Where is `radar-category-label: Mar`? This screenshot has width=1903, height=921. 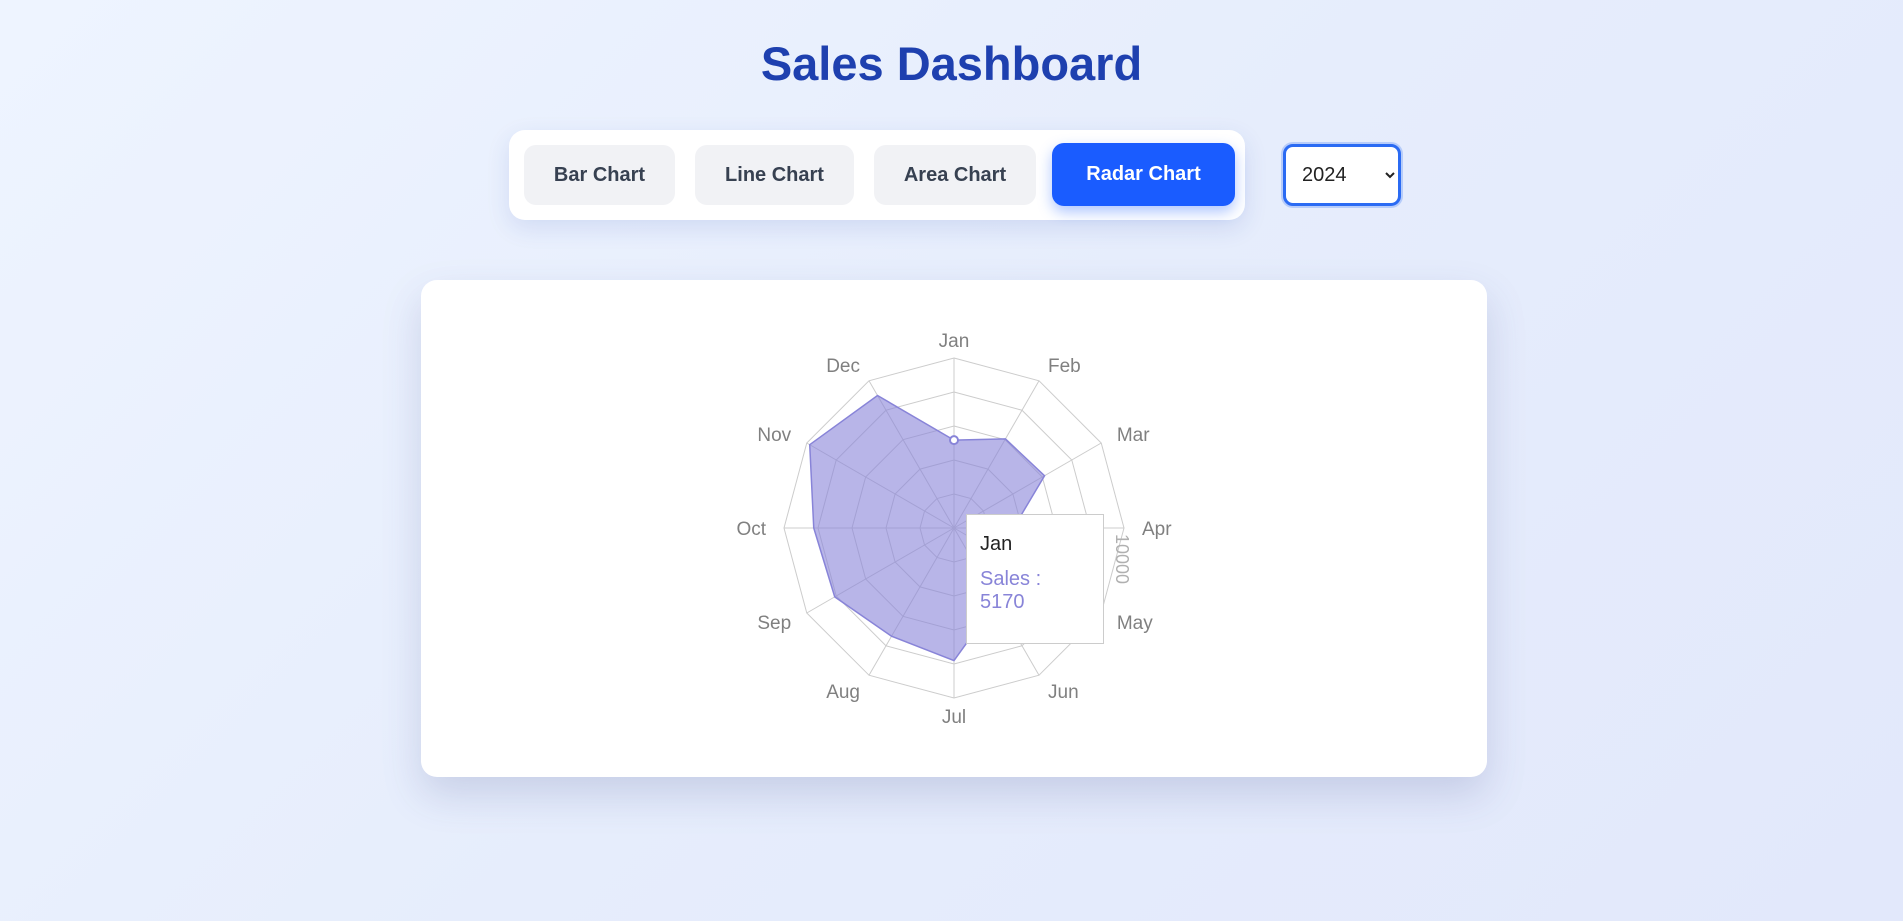
radar-category-label: Mar is located at coordinates (1133, 435).